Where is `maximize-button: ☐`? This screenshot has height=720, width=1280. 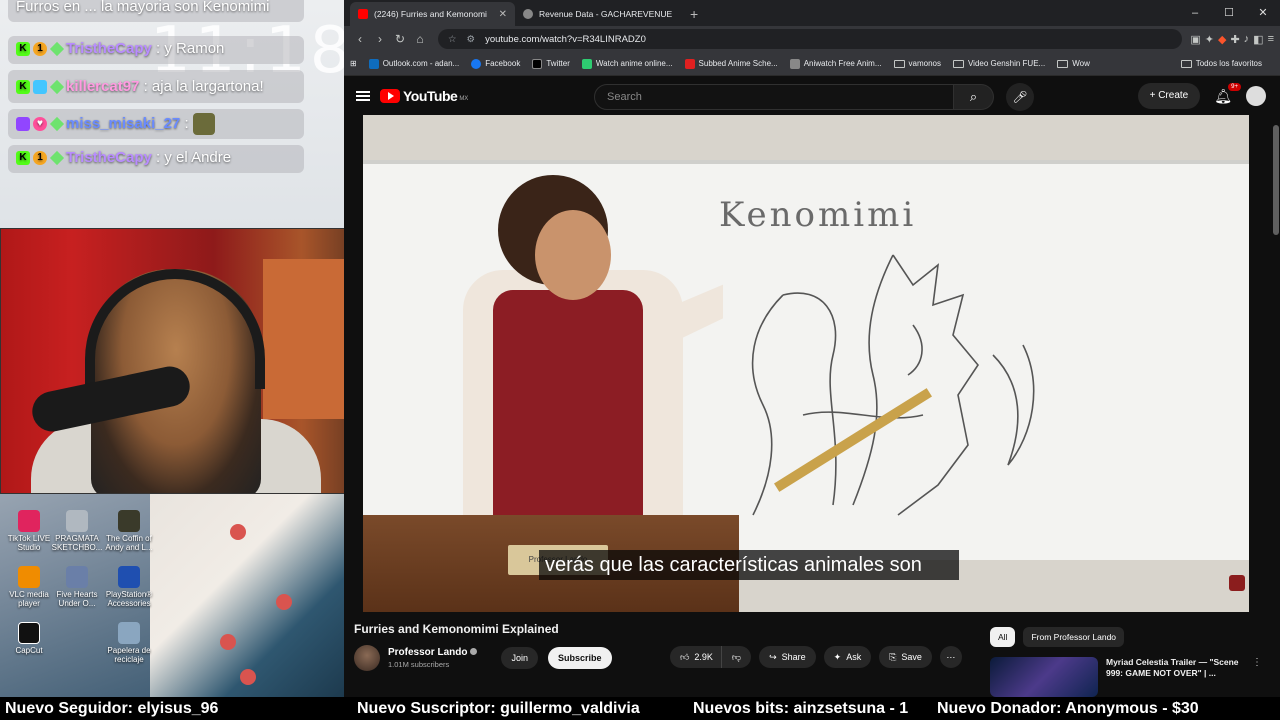 maximize-button: ☐ is located at coordinates (1229, 13).